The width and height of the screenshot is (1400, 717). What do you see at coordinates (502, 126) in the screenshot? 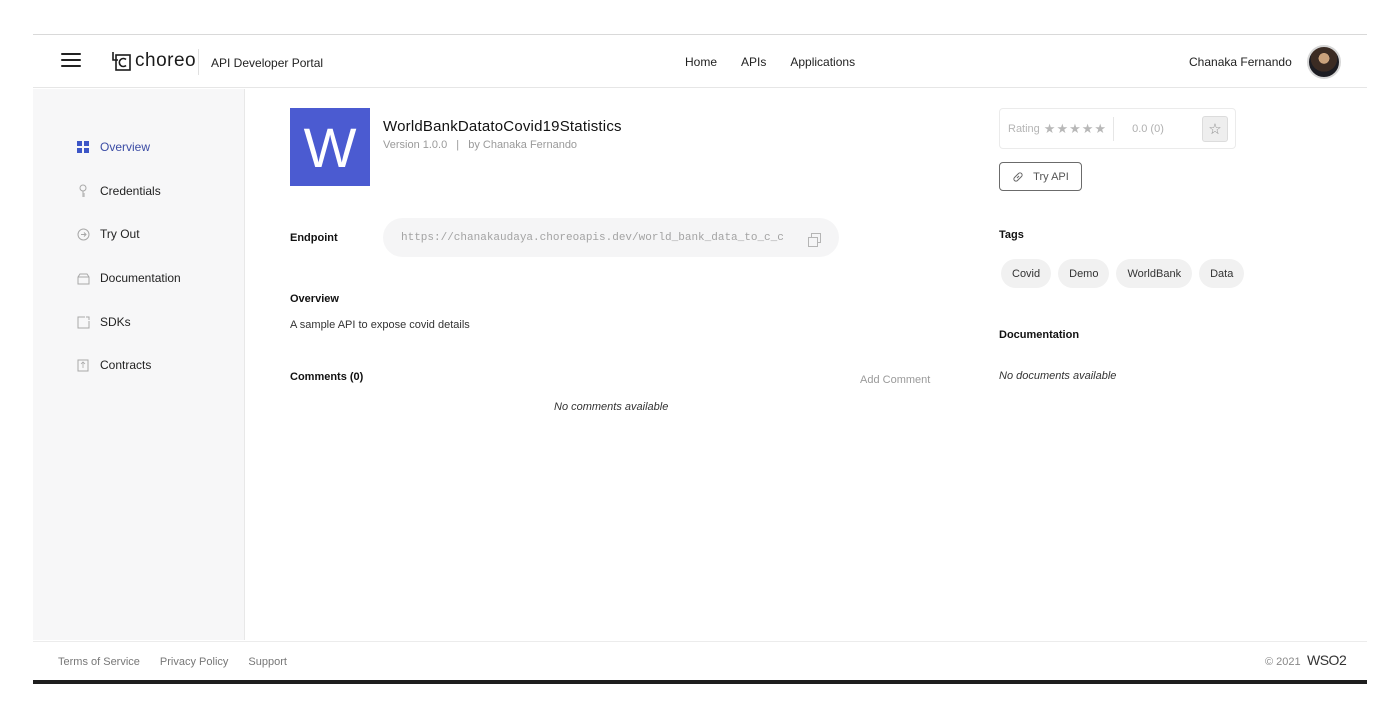
I see `api-name: WorldBankDatatoCovid19Statistics` at bounding box center [502, 126].